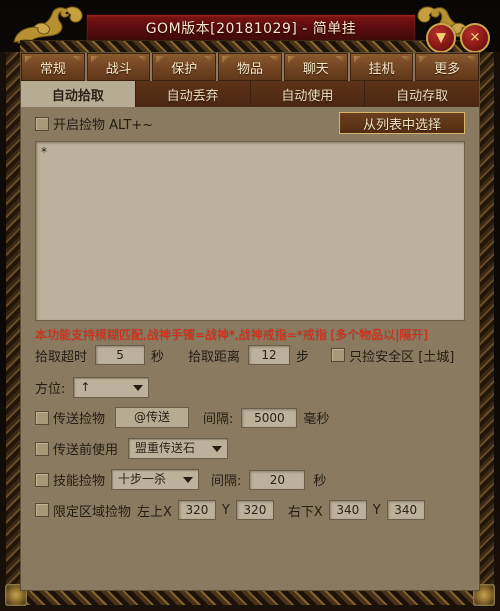 This screenshot has height=611, width=500. I want to click on frame-border-right, so click(487, 321).